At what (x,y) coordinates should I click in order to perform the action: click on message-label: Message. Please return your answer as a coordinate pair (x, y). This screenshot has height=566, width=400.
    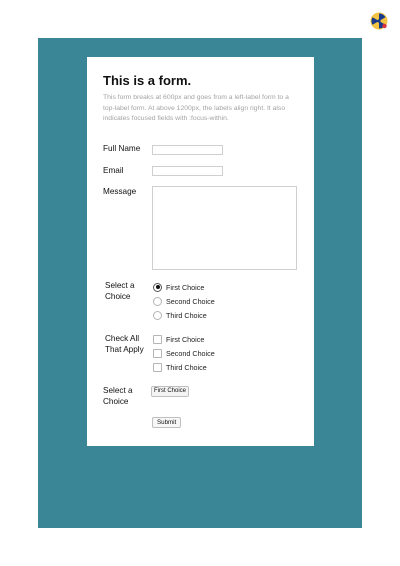
    Looking at the image, I should click on (120, 191).